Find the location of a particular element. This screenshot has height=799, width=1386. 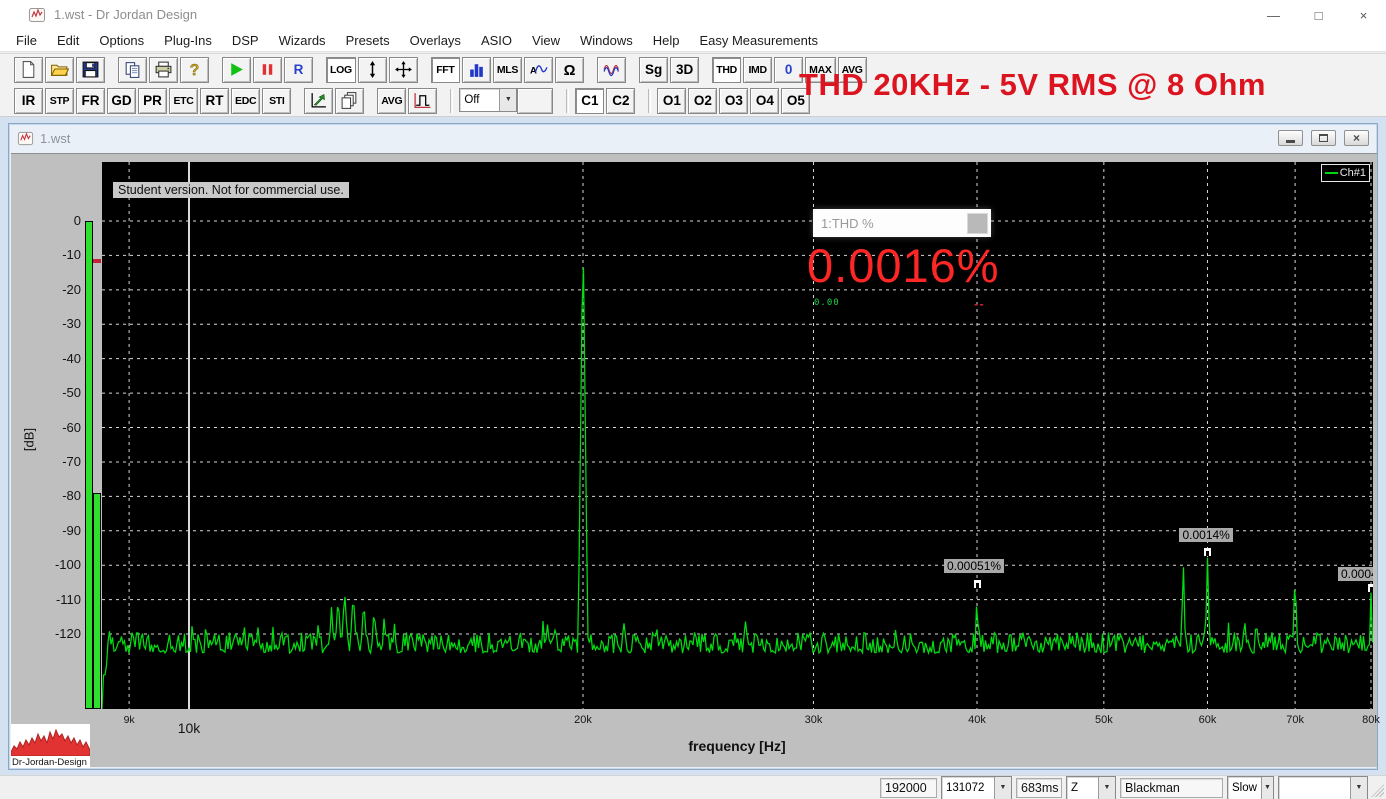

y-tick-label: -110 is located at coordinates (68, 599).